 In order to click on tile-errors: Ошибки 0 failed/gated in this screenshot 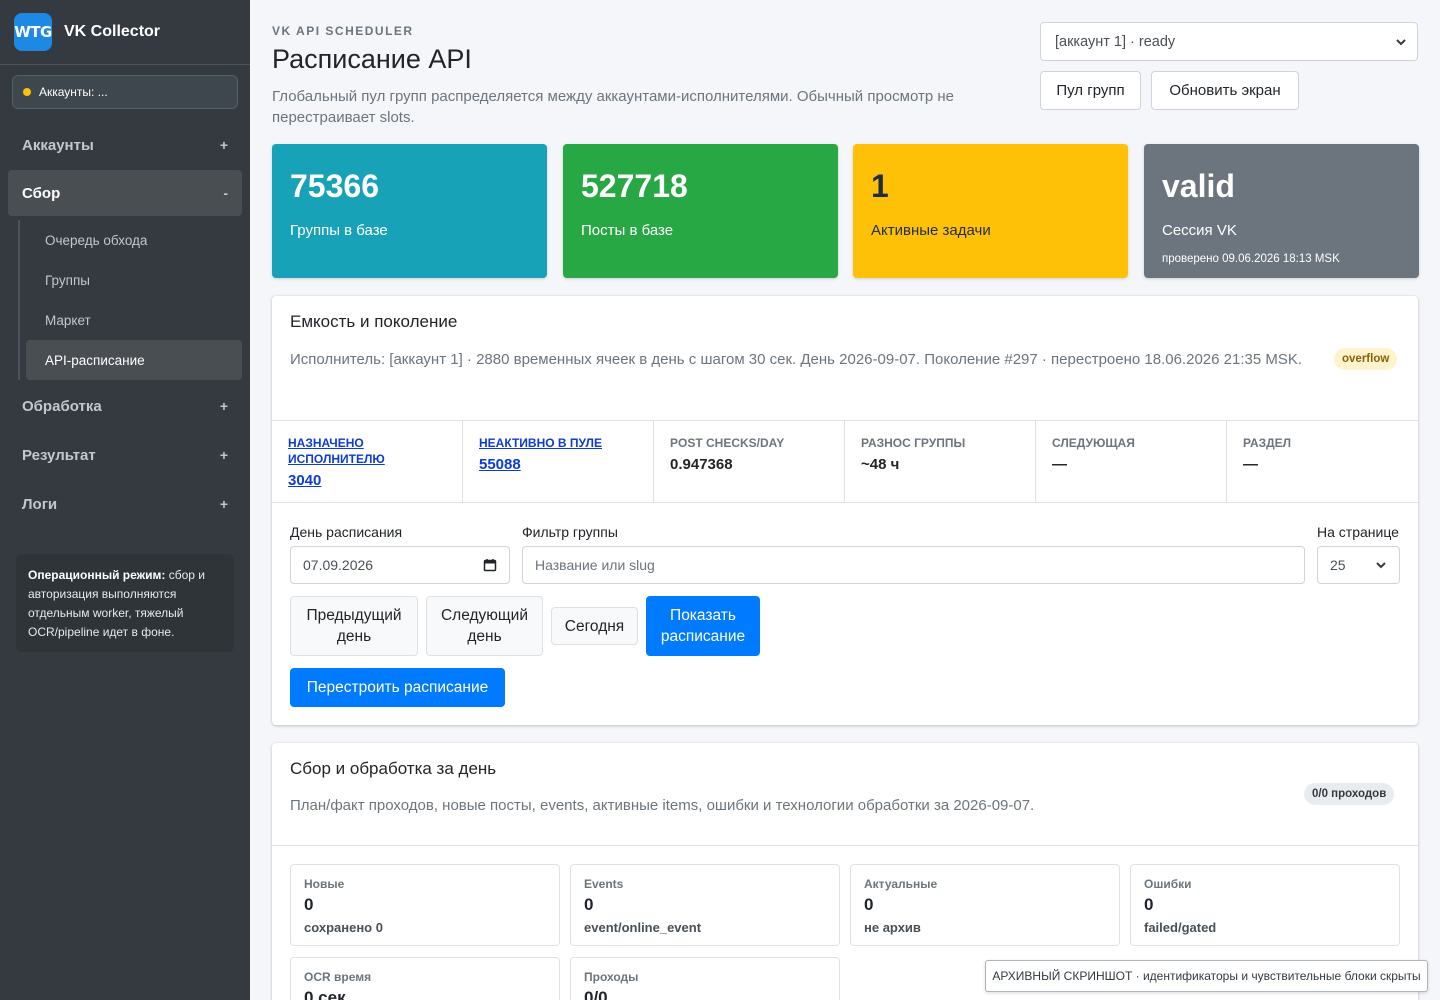, I will do `click(1265, 905)`.